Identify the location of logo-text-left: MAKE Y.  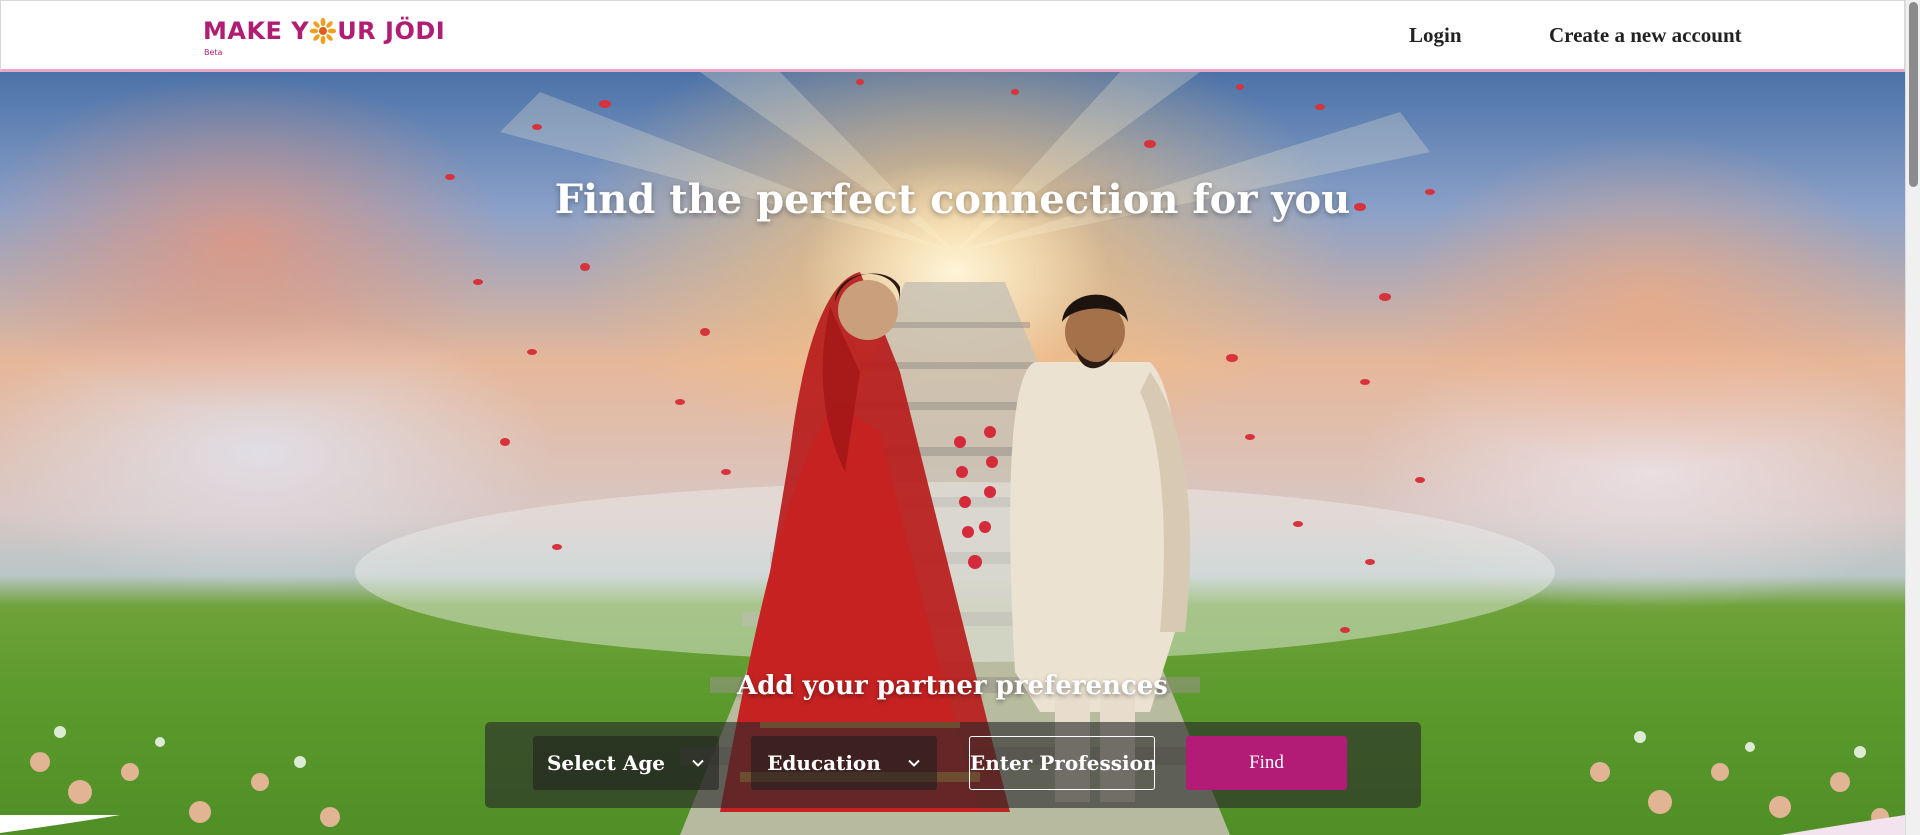
(256, 31).